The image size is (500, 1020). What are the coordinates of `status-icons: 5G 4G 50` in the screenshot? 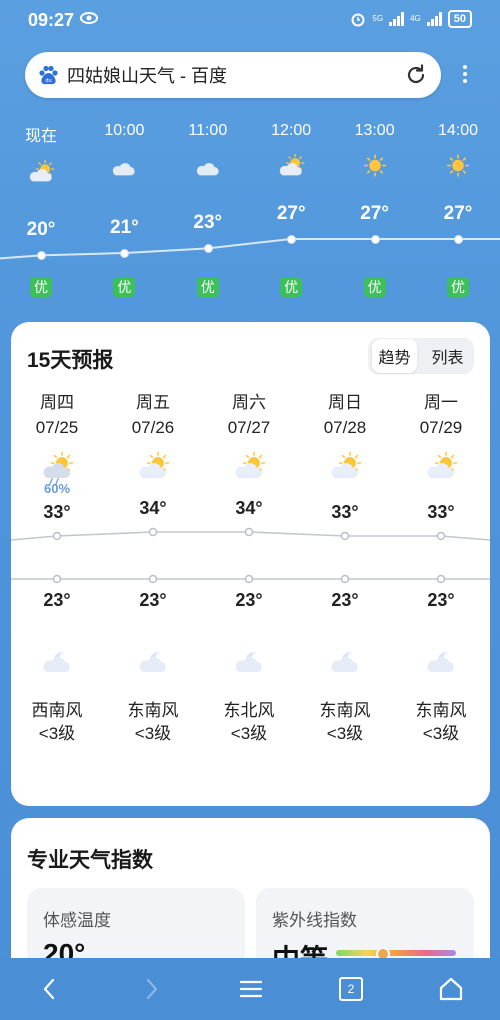 It's located at (411, 19).